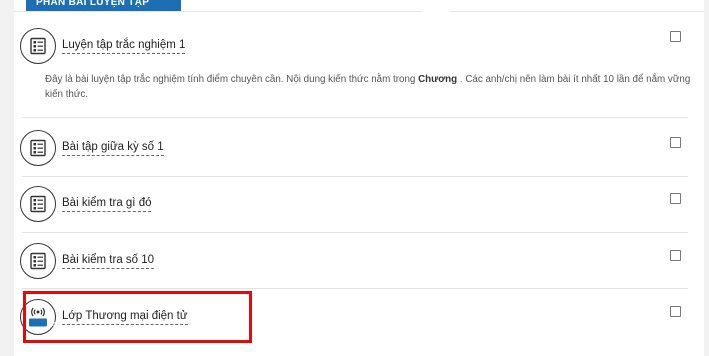 The height and width of the screenshot is (356, 709). Describe the element at coordinates (124, 46) in the screenshot. I see `activity-link: Luyện tập trắc nghiệm 1` at that location.